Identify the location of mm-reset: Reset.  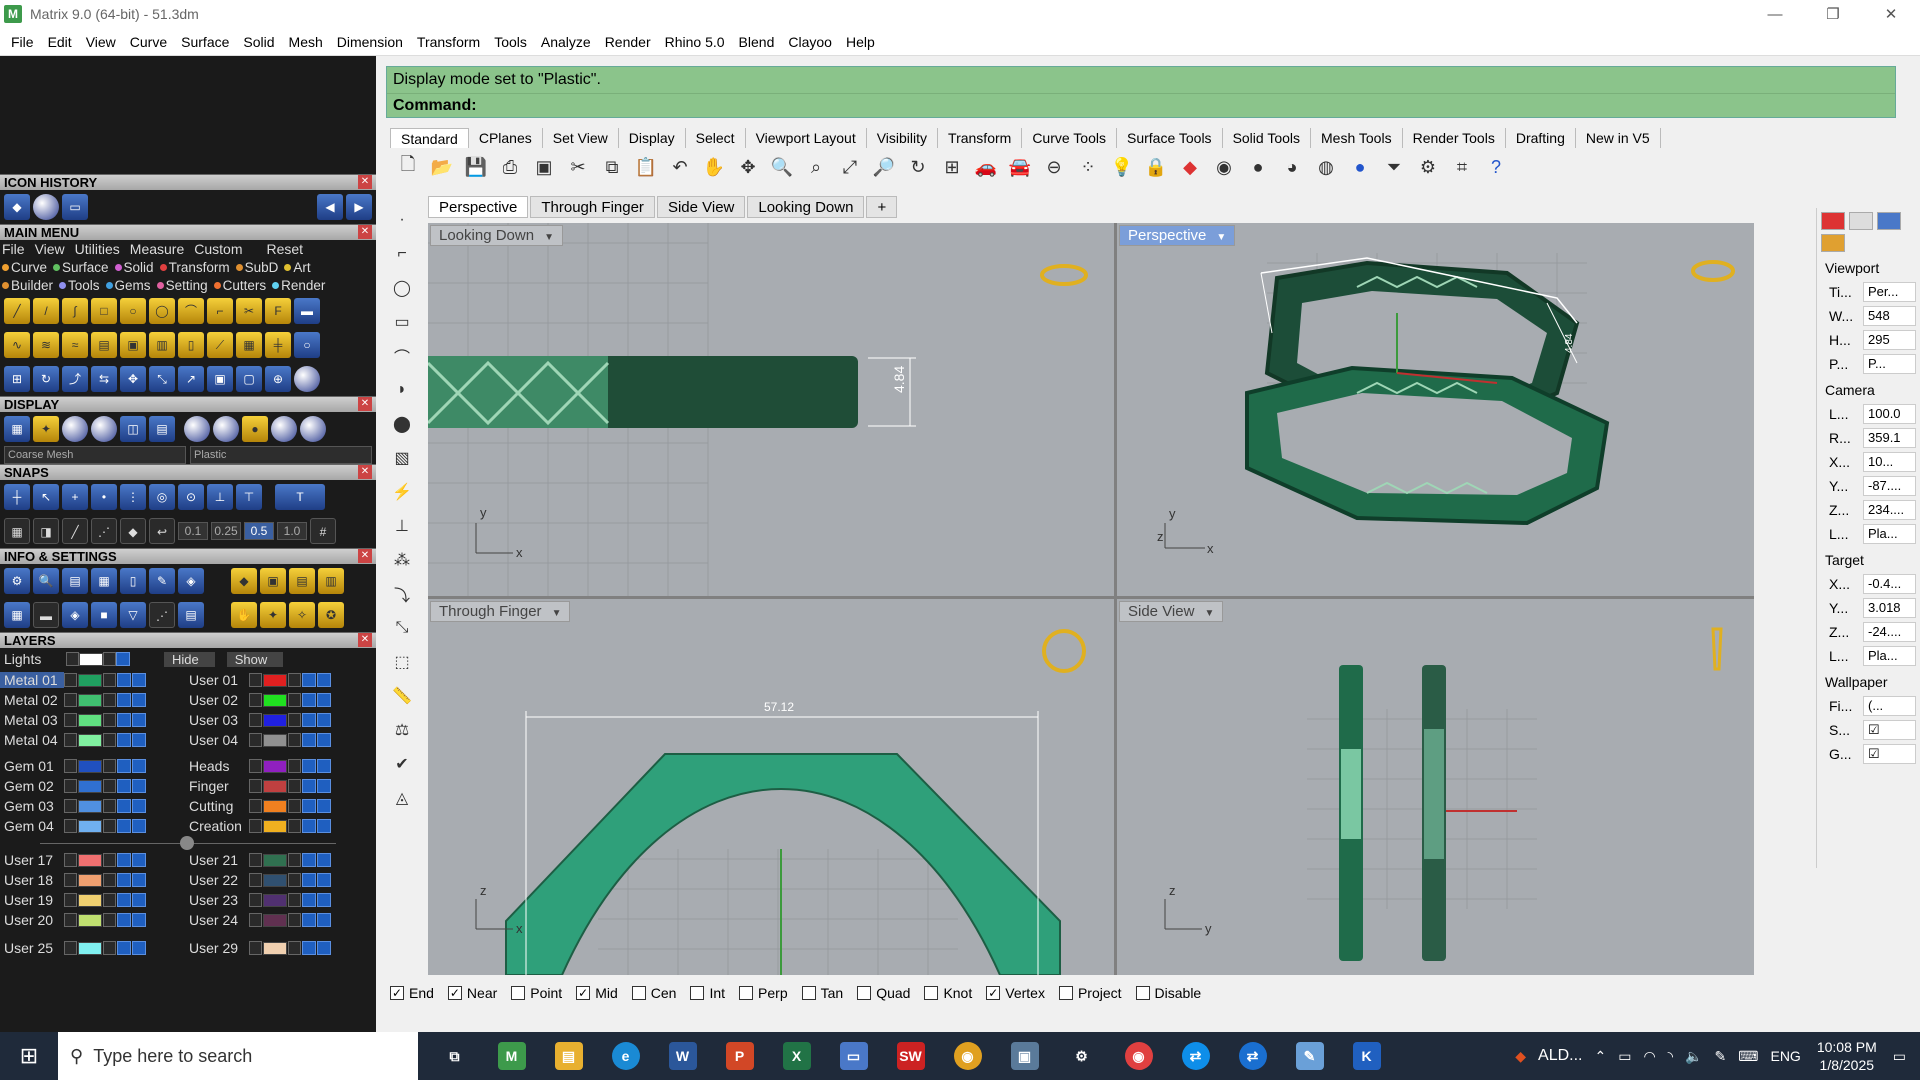
(284, 249).